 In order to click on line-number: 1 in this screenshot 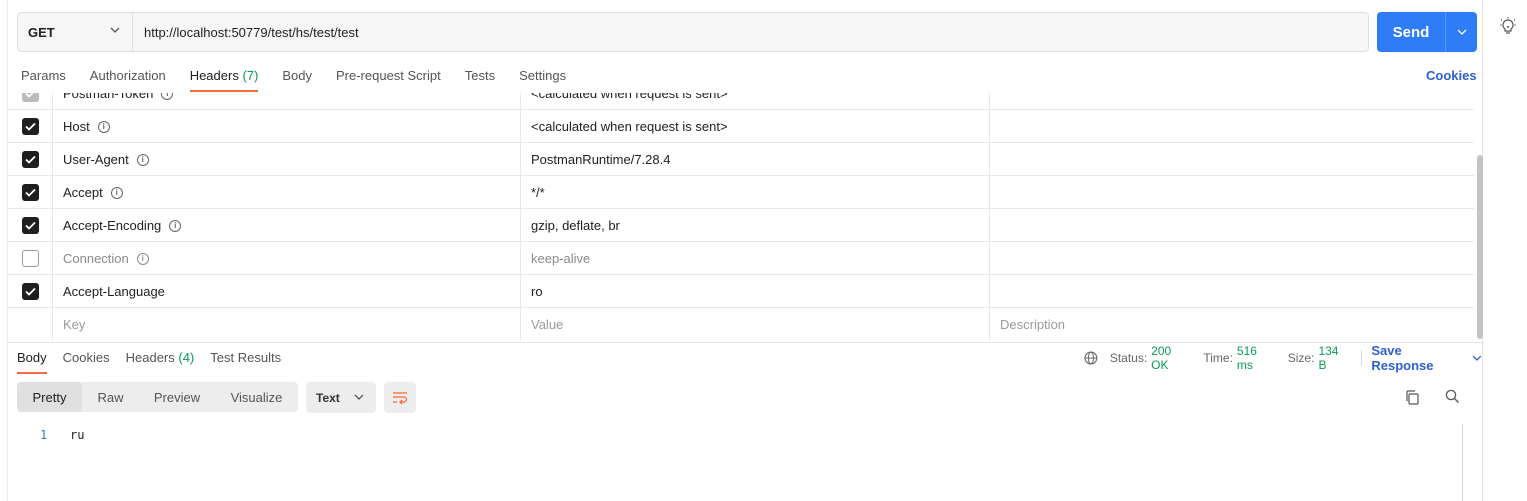, I will do `click(44, 435)`.